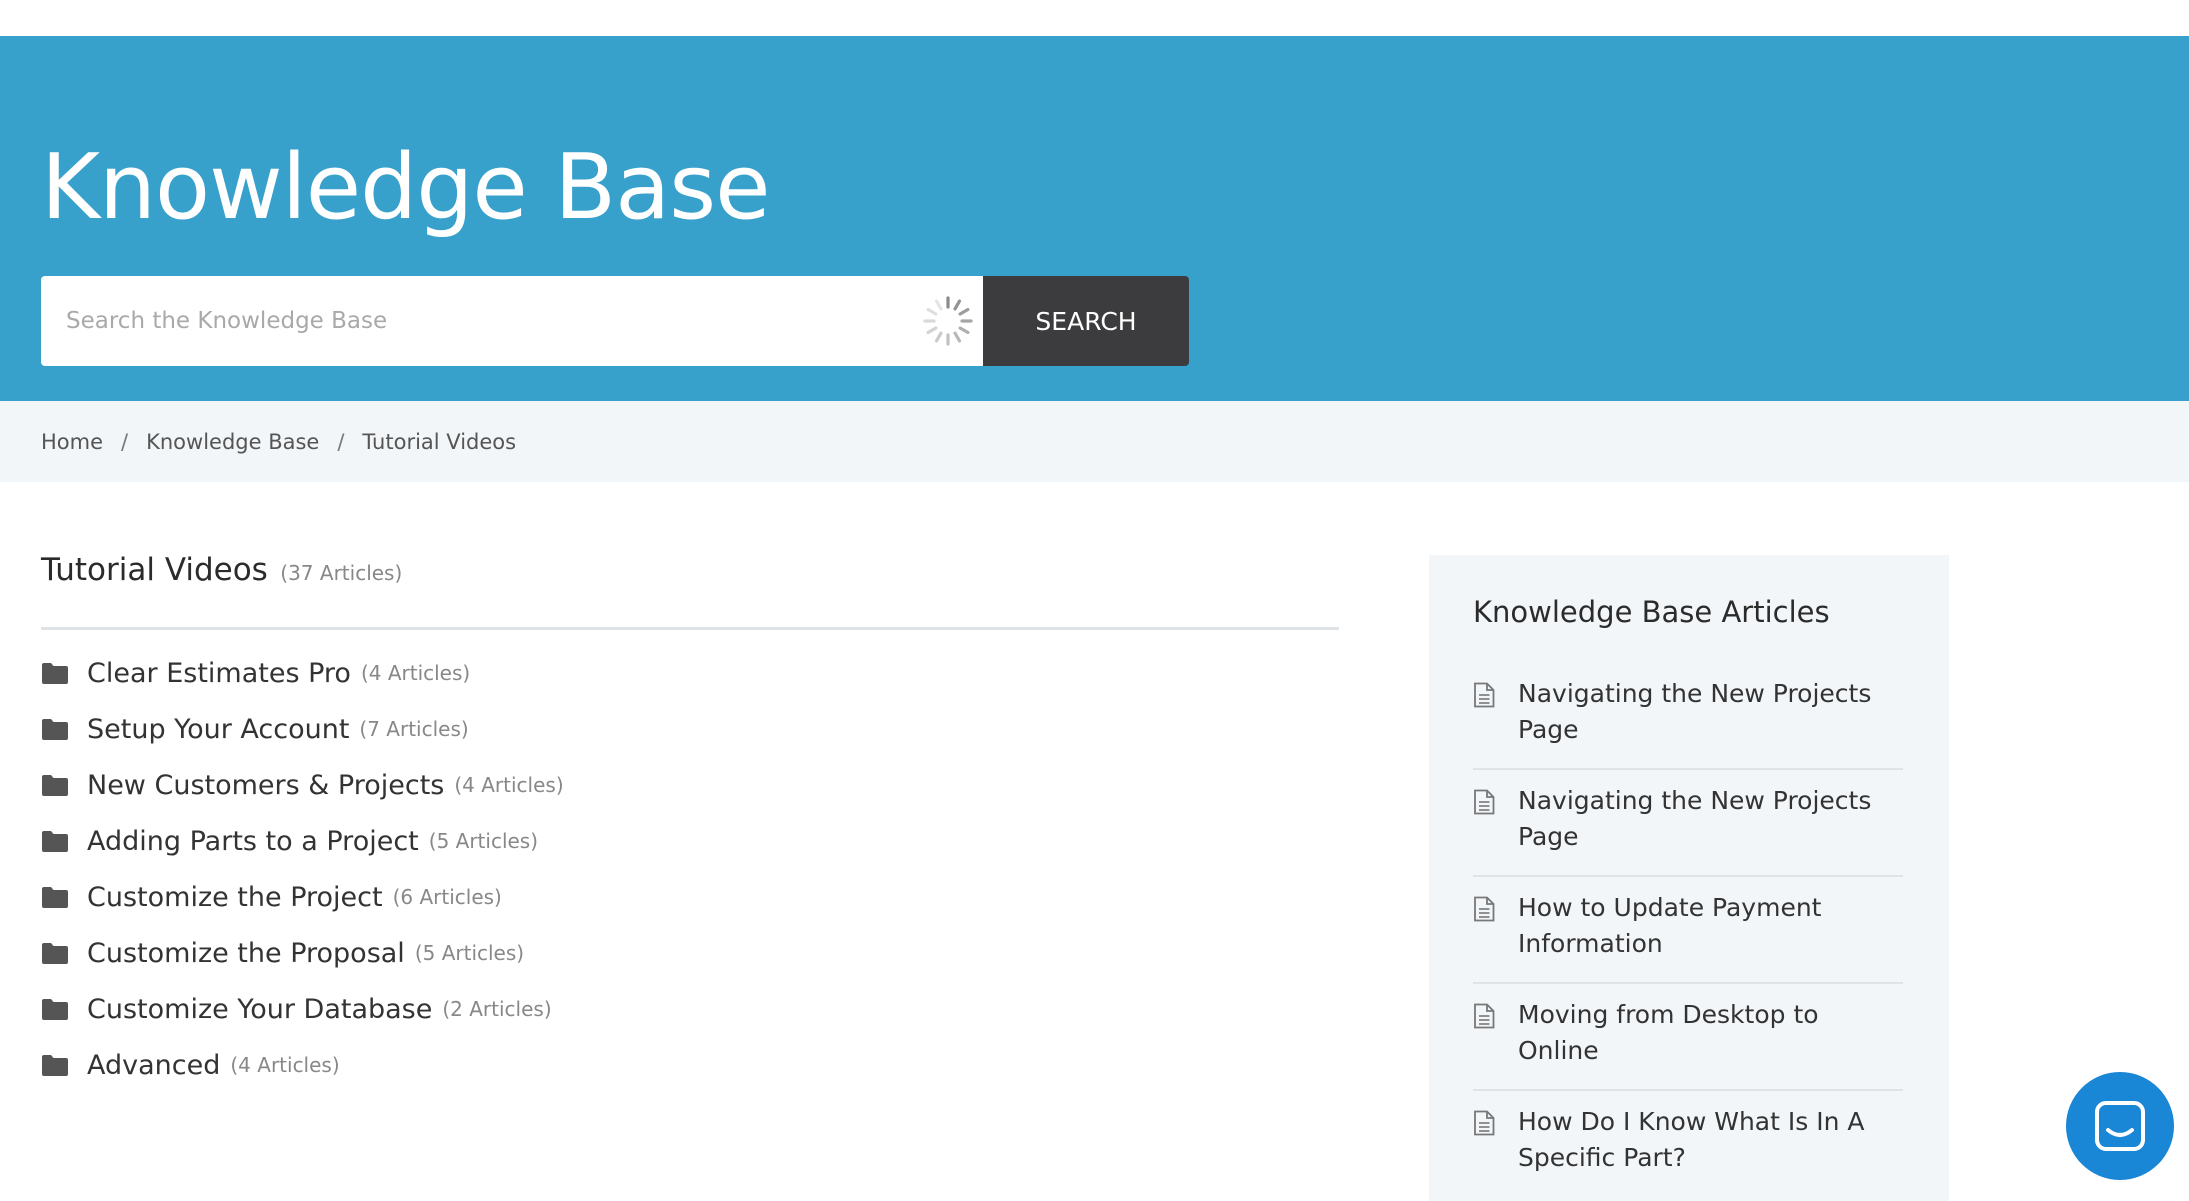 The width and height of the screenshot is (2189, 1201). Describe the element at coordinates (1710, 926) in the screenshot. I see `article-link: How to Update Payment Information` at that location.